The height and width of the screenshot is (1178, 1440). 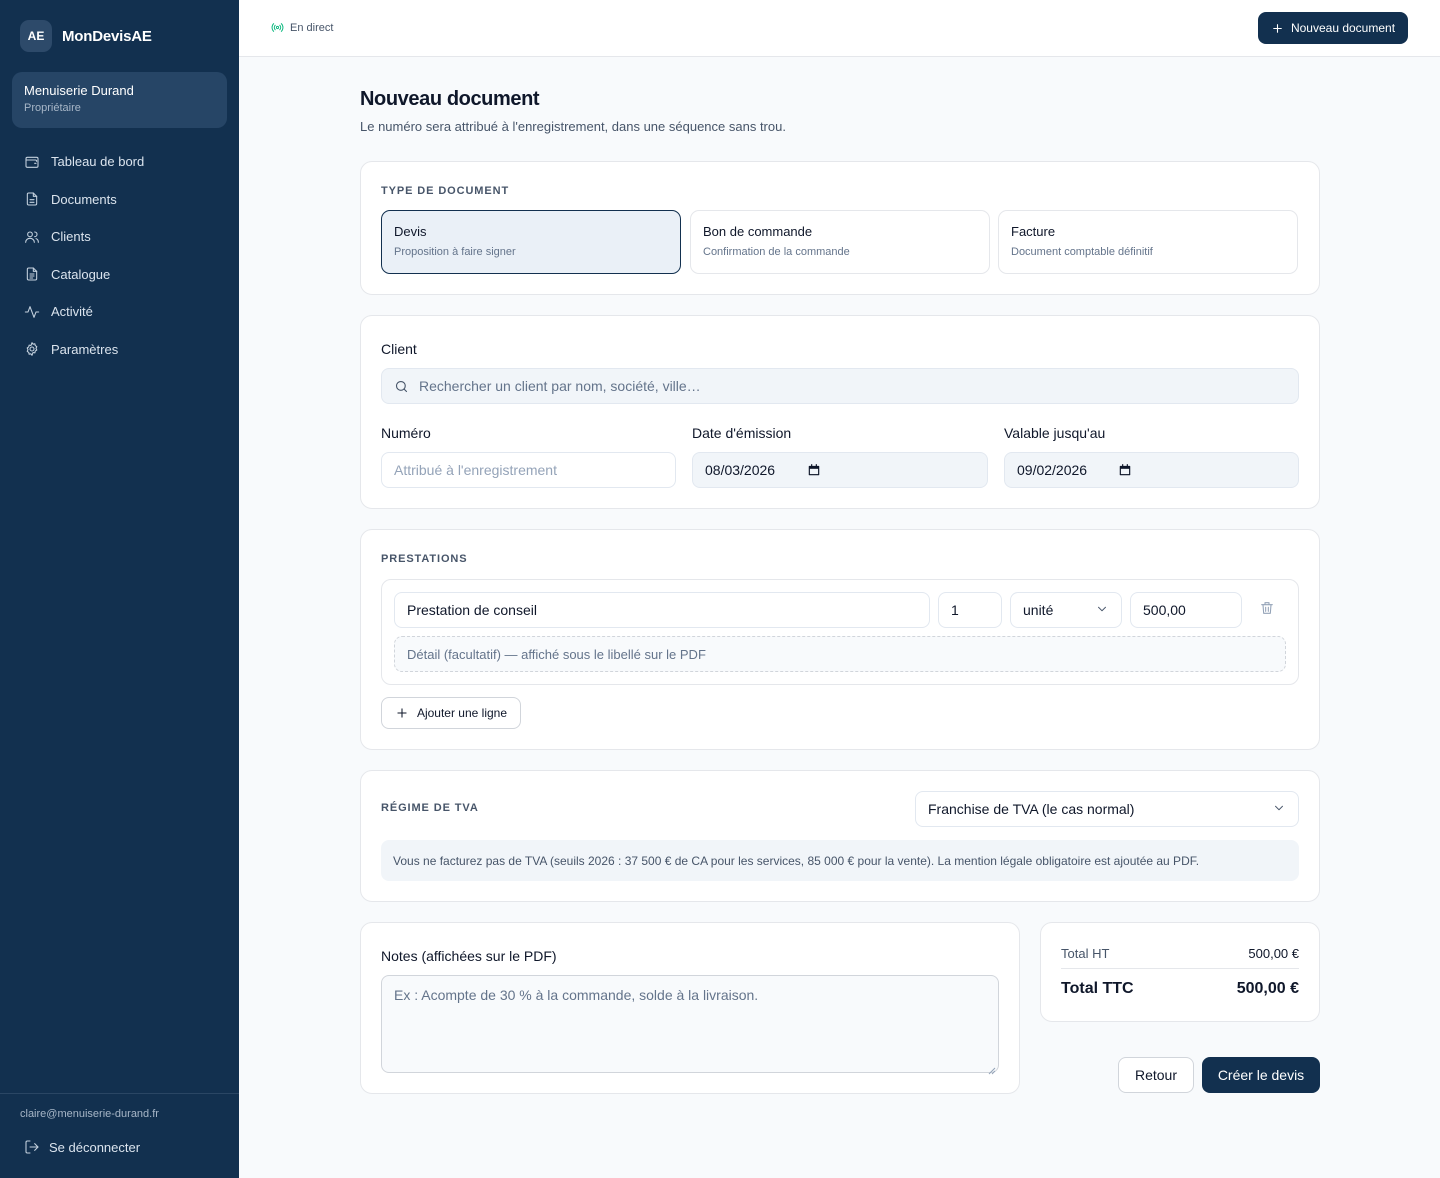 I want to click on client-label: Client, so click(x=399, y=349).